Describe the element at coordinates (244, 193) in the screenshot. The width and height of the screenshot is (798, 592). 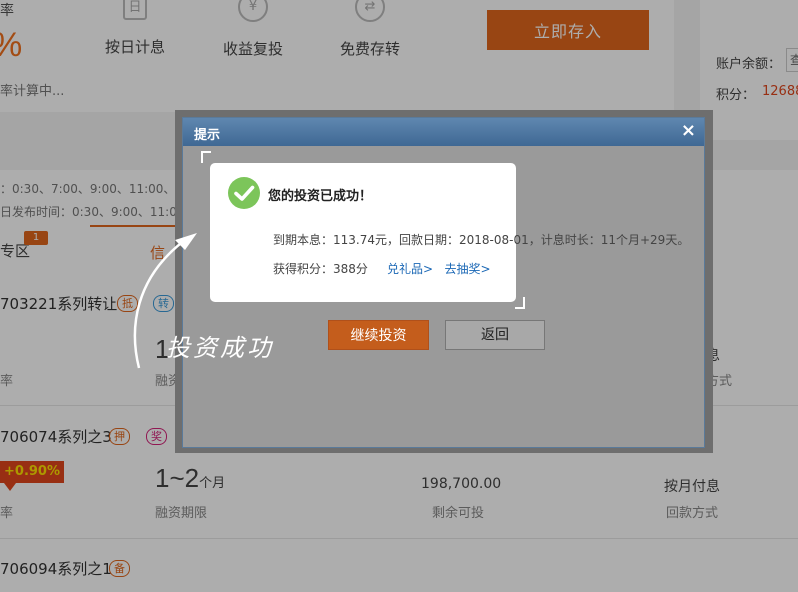
I see `checkmark-icon` at that location.